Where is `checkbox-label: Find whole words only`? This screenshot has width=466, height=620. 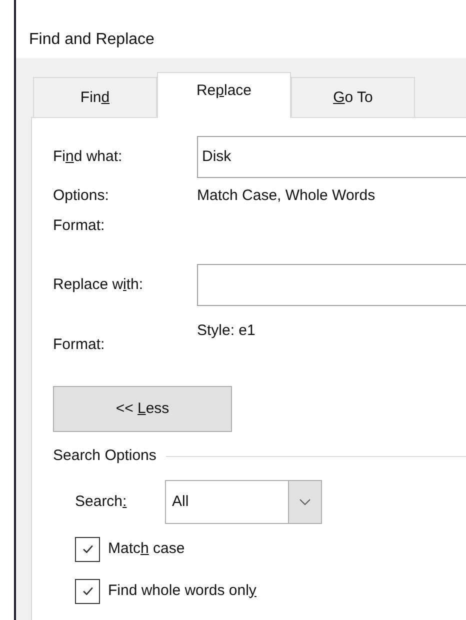
checkbox-label: Find whole words only is located at coordinates (182, 590).